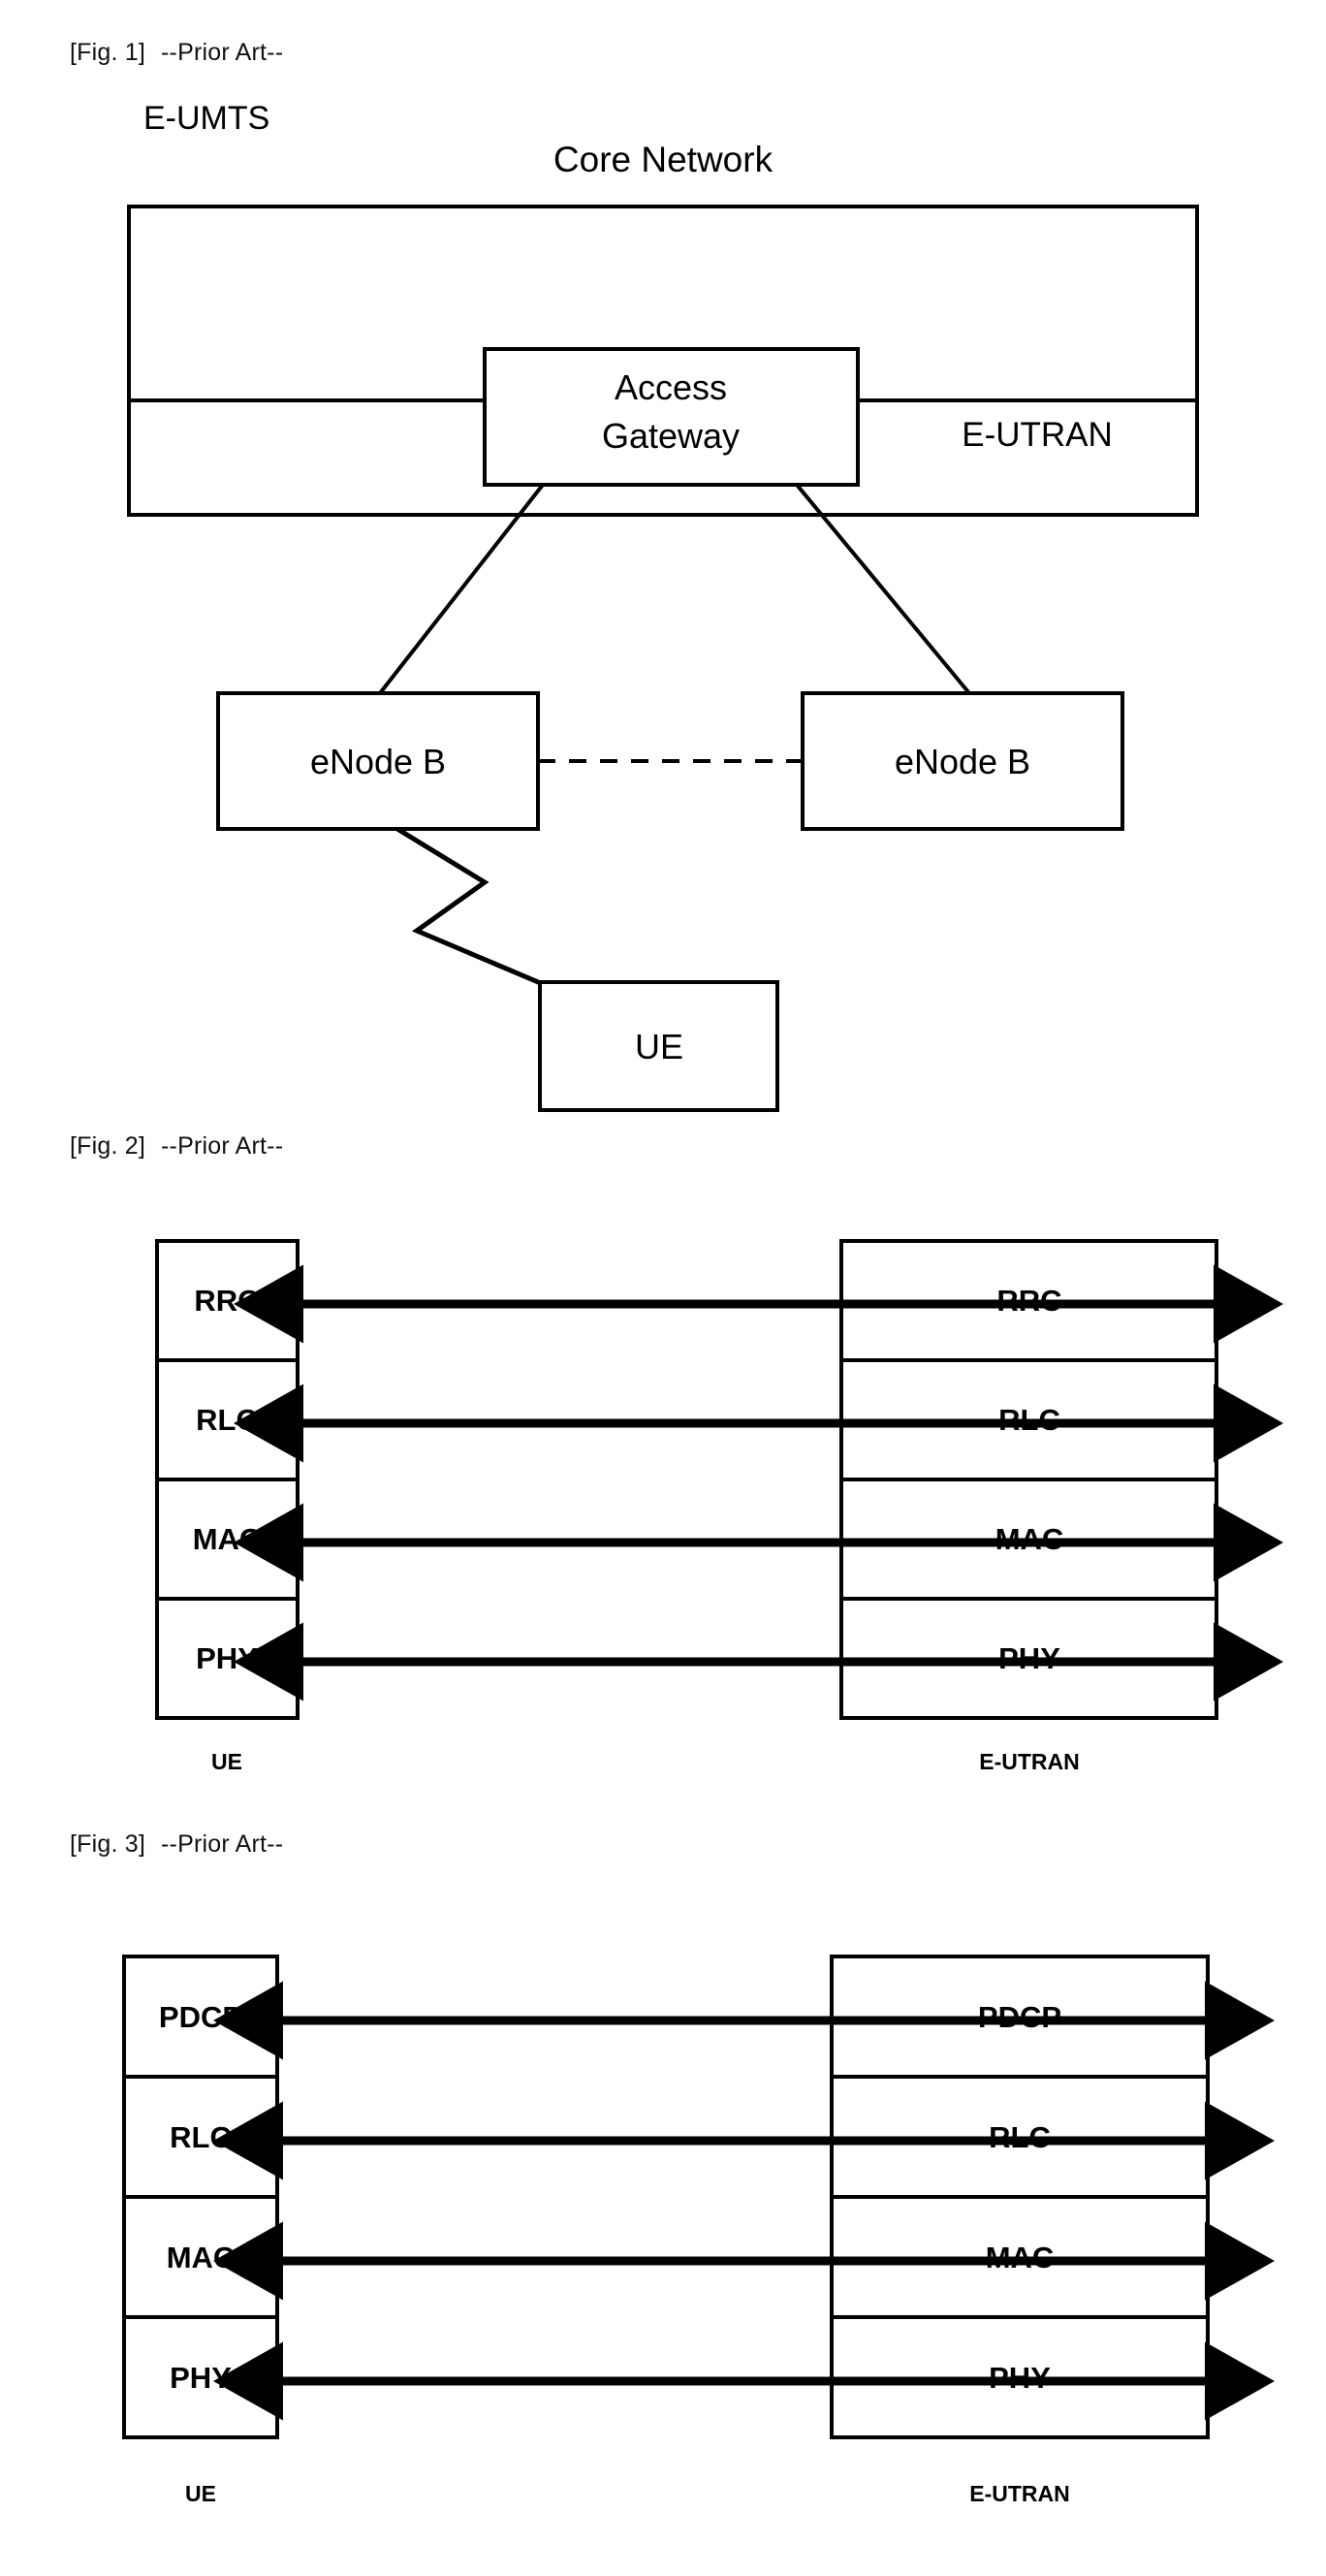 The image size is (1326, 2576). What do you see at coordinates (228, 1539) in the screenshot?
I see `f2-ue-layer-2: MAC` at bounding box center [228, 1539].